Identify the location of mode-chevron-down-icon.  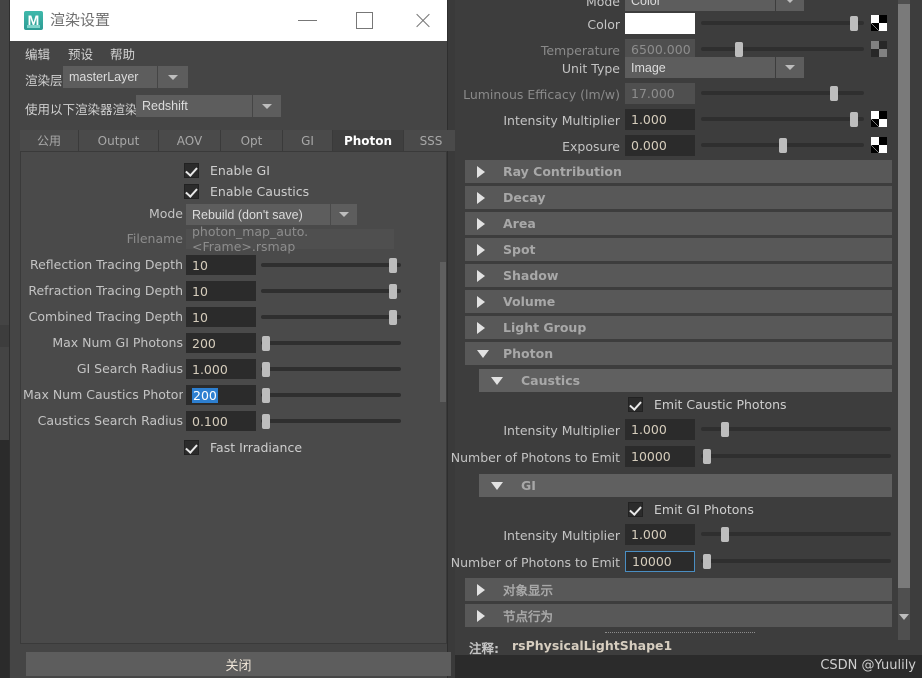
(344, 214).